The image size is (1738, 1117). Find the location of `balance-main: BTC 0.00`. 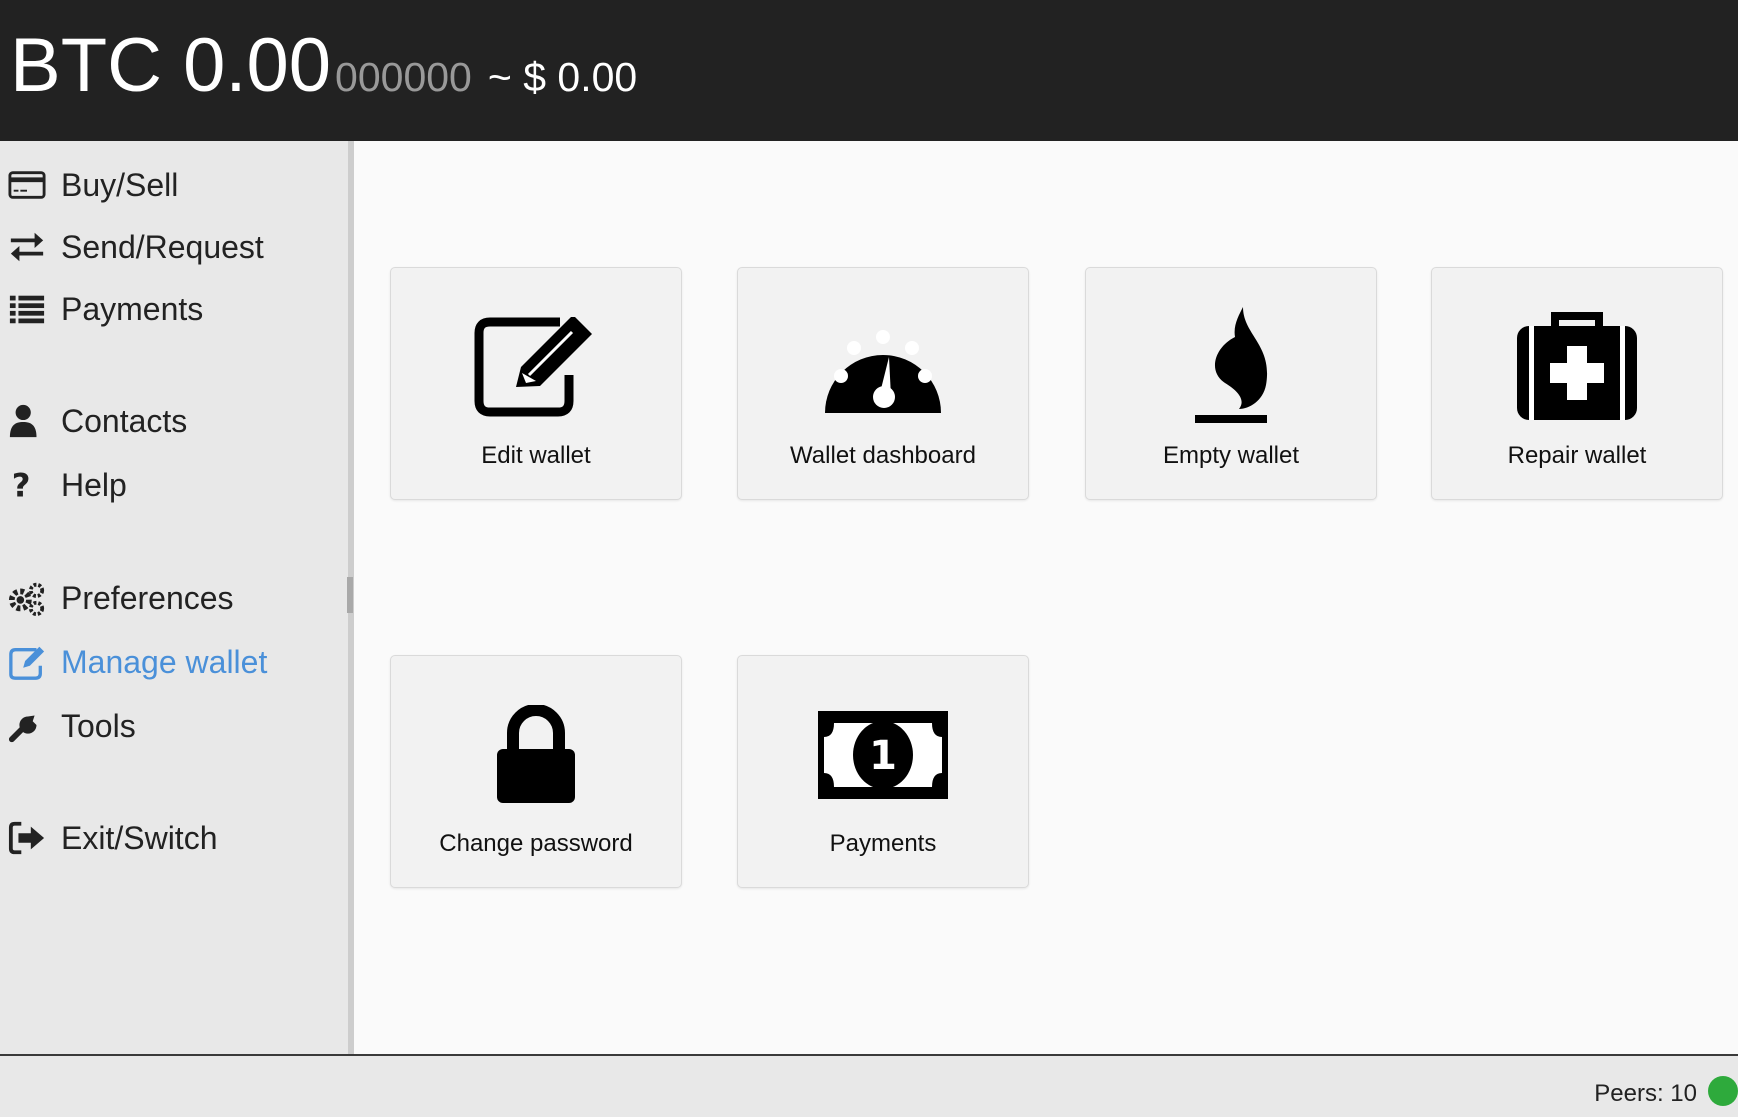

balance-main: BTC 0.00 is located at coordinates (171, 65).